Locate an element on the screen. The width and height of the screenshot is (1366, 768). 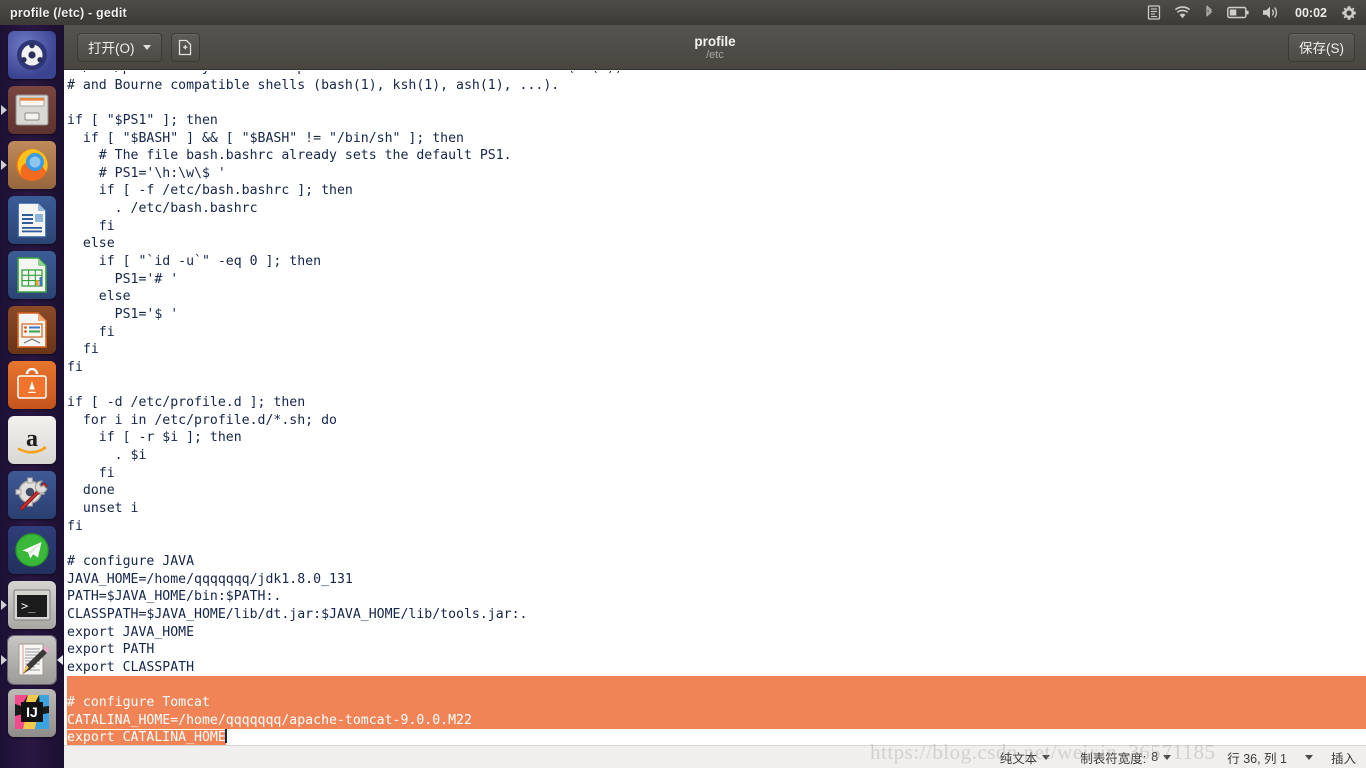
keyboard-indicator-icon is located at coordinates (1154, 12).